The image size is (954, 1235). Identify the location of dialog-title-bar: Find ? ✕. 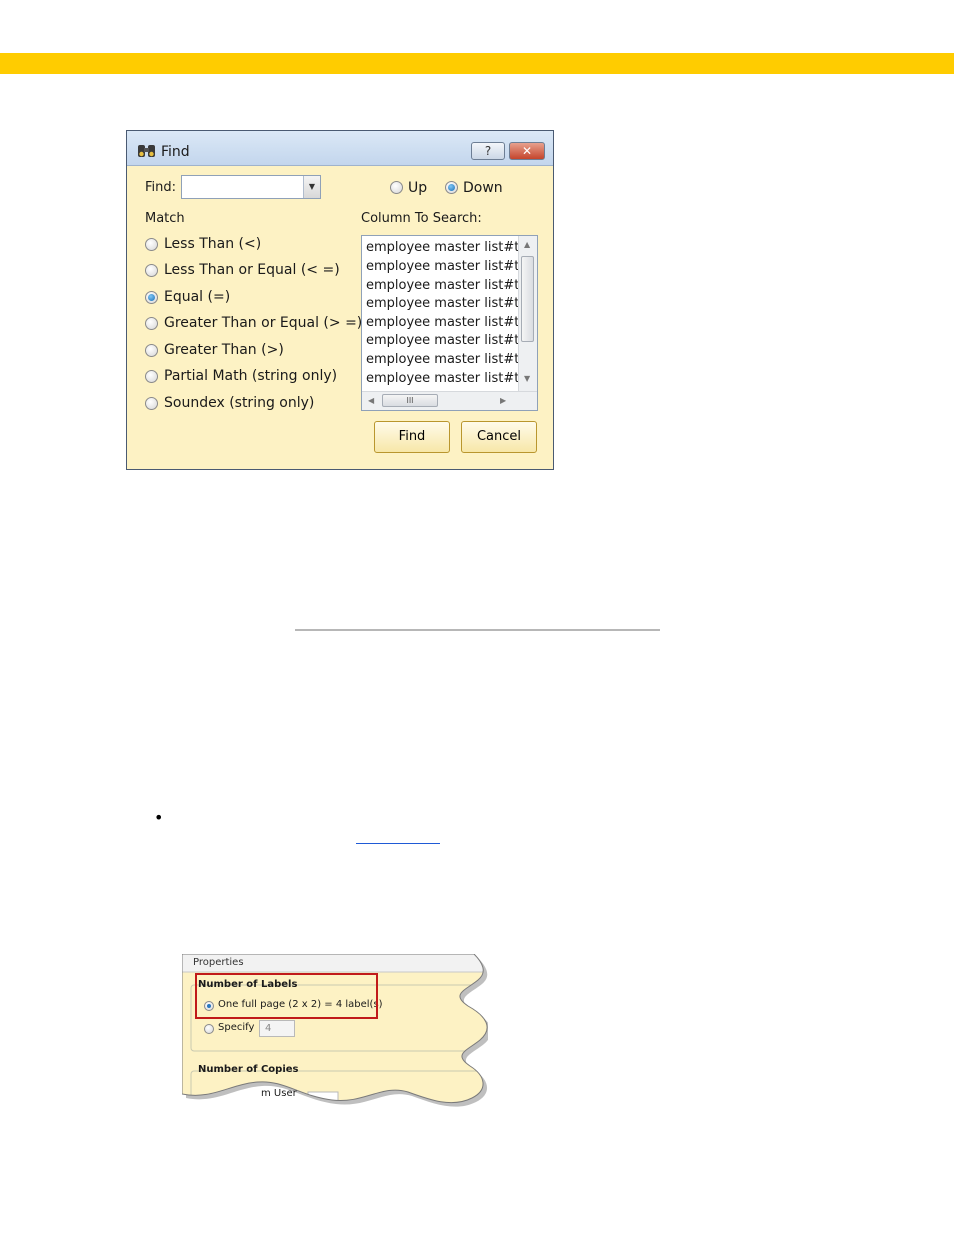
(340, 148).